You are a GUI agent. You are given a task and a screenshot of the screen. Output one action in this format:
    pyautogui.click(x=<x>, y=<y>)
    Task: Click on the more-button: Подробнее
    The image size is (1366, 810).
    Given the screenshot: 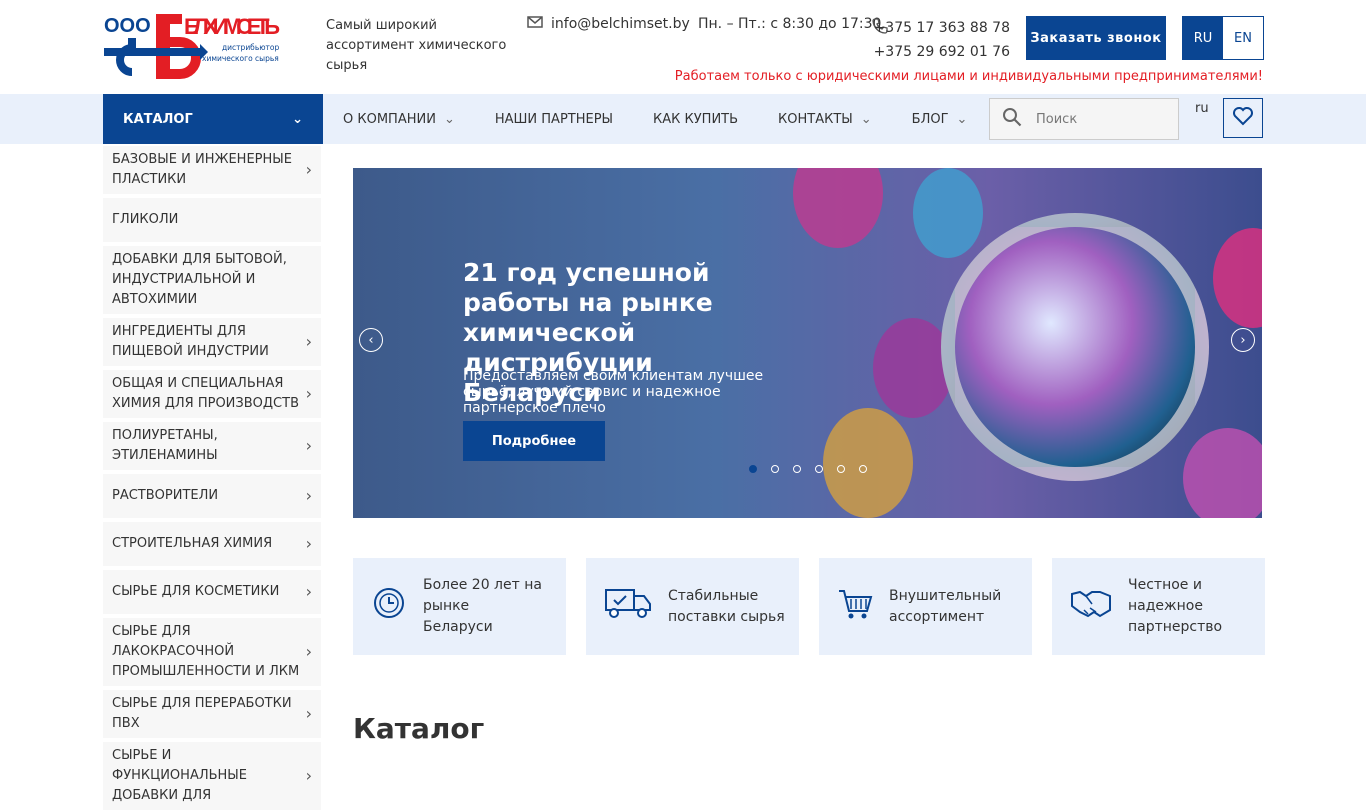 What is the action you would take?
    pyautogui.click(x=534, y=441)
    